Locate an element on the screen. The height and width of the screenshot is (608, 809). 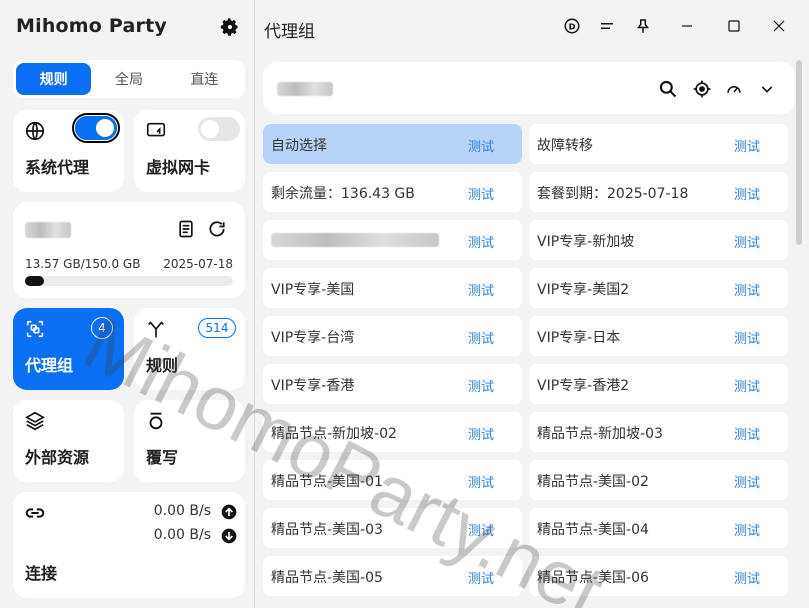
scrollbar is located at coordinates (799, 152).